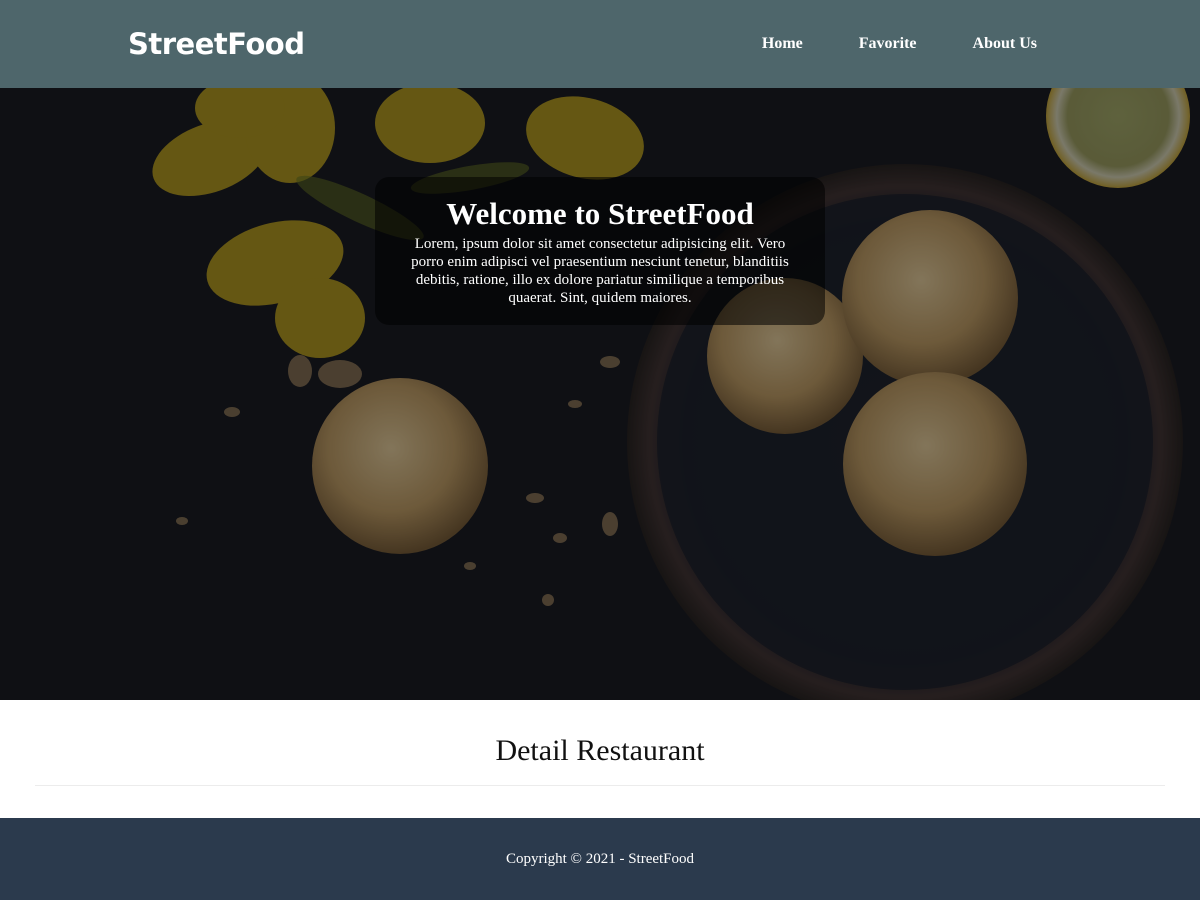 The height and width of the screenshot is (900, 1200). What do you see at coordinates (600, 213) in the screenshot?
I see `hero-title: Welcome to StreetFood` at bounding box center [600, 213].